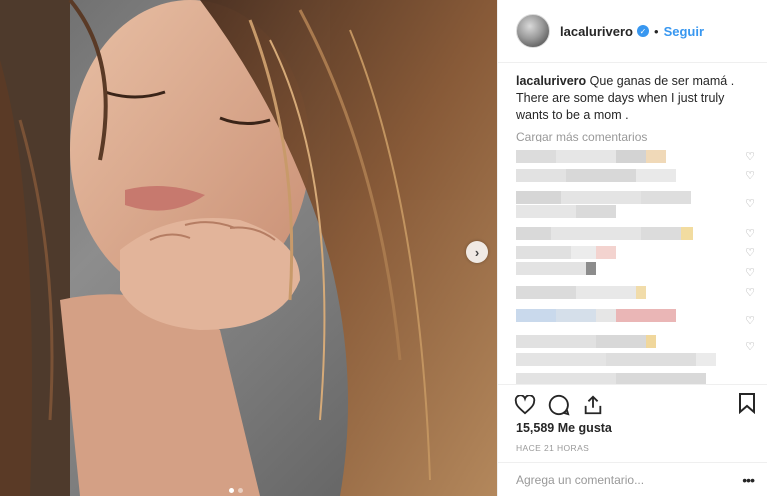 The height and width of the screenshot is (496, 767). I want to click on next-photo-button: ›, so click(477, 252).